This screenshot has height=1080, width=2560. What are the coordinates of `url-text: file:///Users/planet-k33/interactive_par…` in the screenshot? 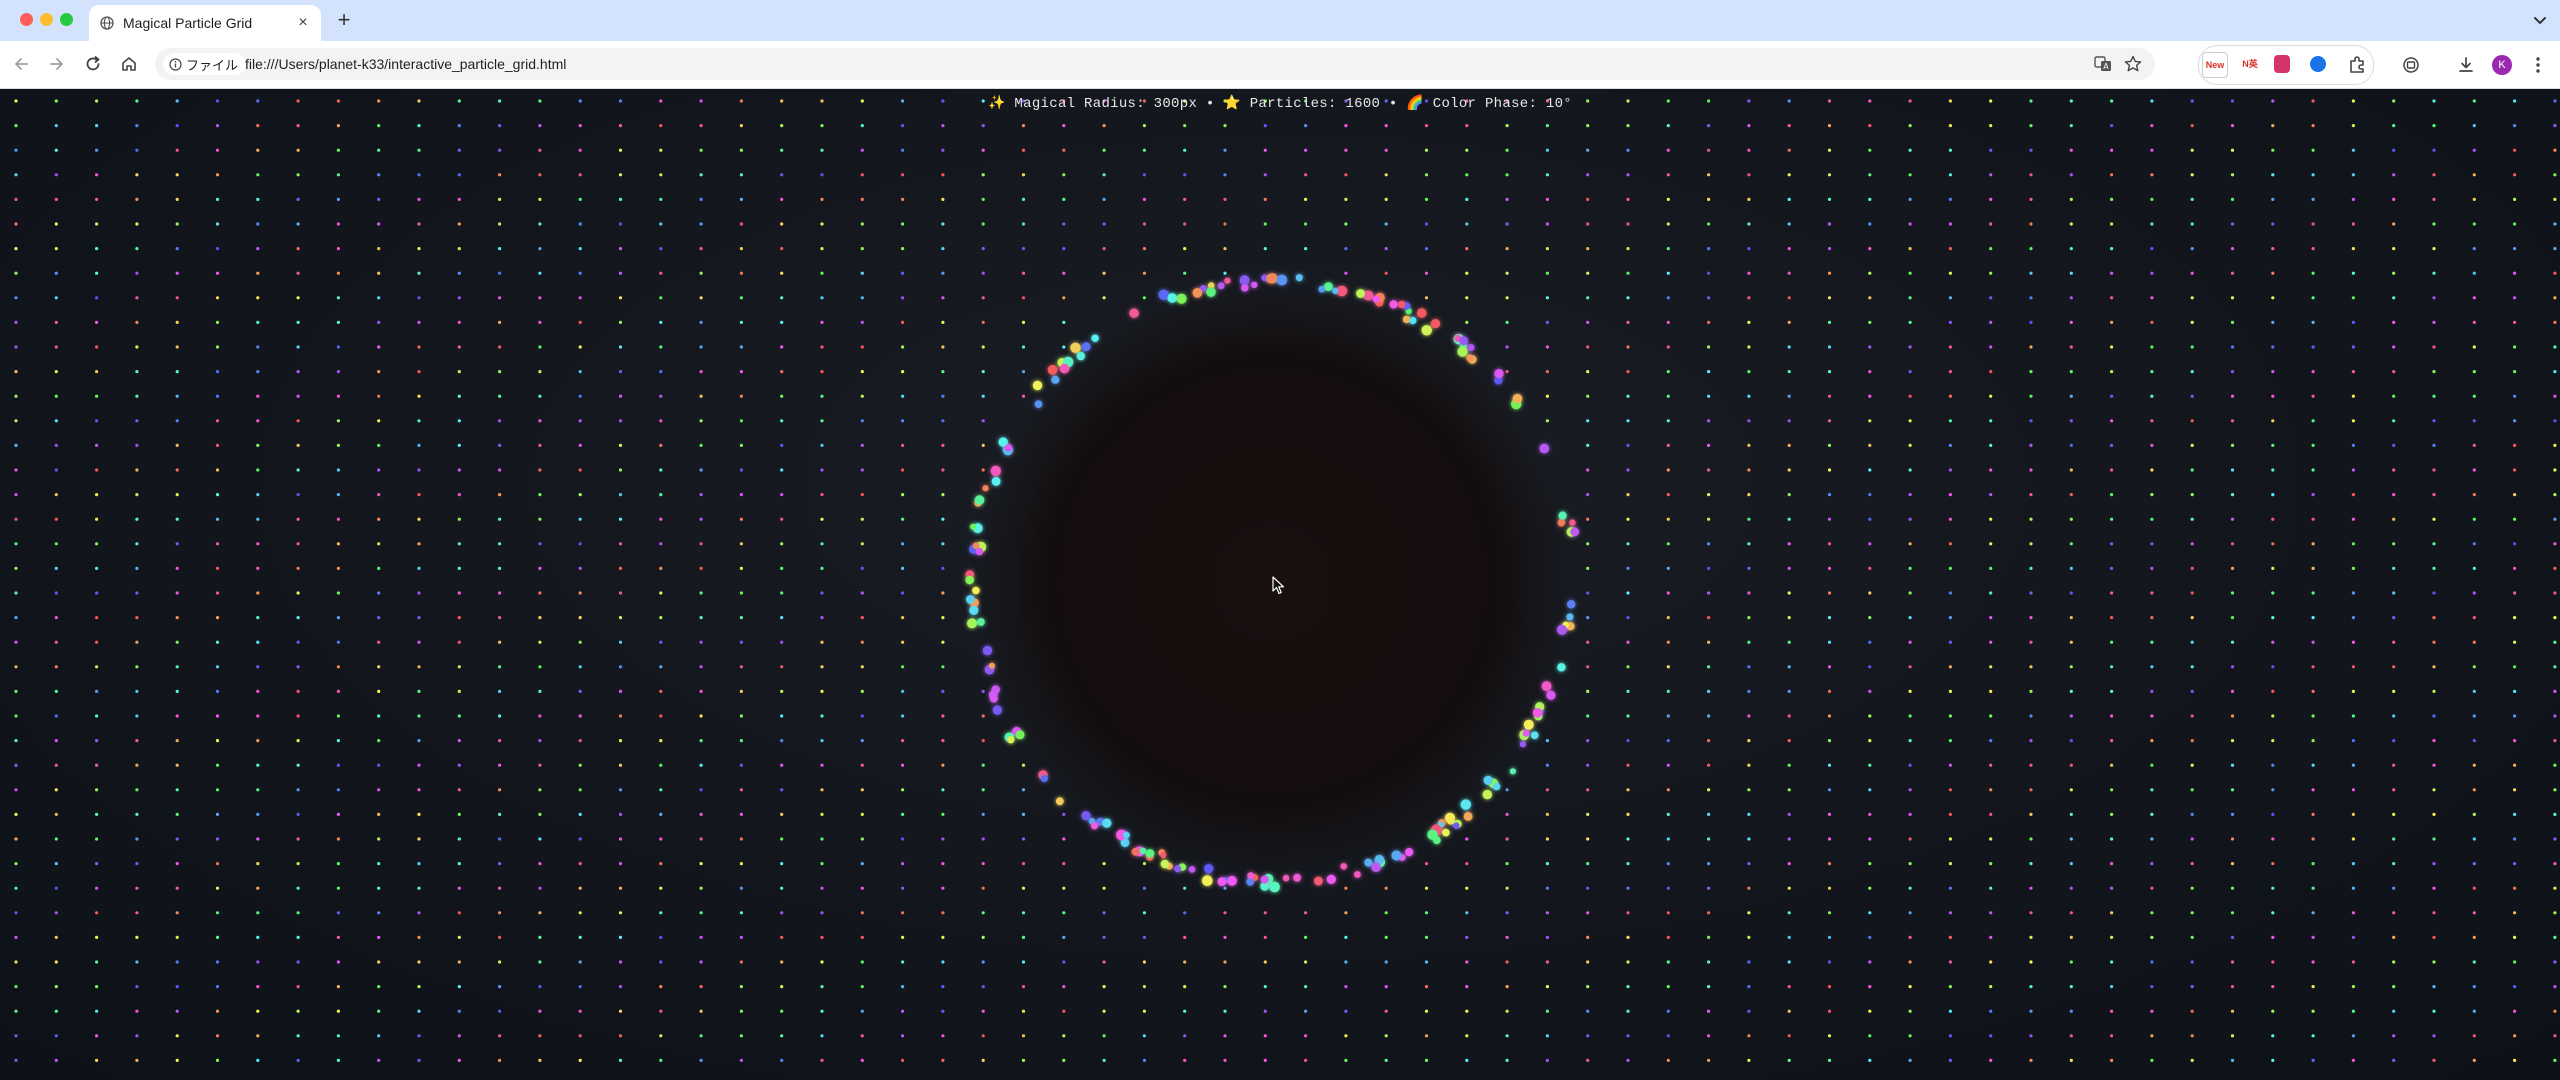 It's located at (405, 64).